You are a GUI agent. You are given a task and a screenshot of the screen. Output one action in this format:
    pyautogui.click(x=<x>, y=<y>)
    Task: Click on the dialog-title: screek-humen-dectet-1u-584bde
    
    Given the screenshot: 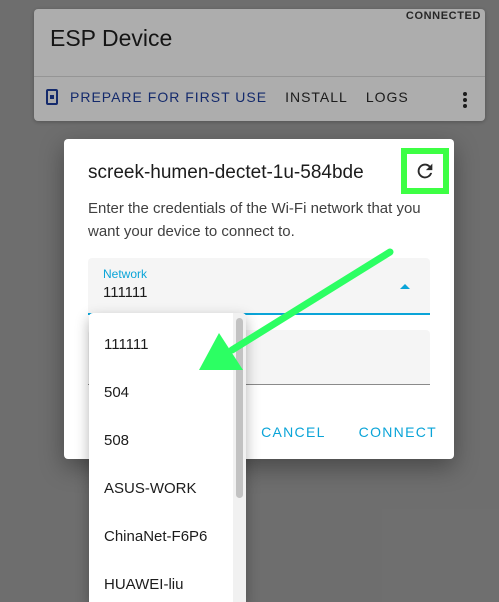 What is the action you would take?
    pyautogui.click(x=226, y=172)
    